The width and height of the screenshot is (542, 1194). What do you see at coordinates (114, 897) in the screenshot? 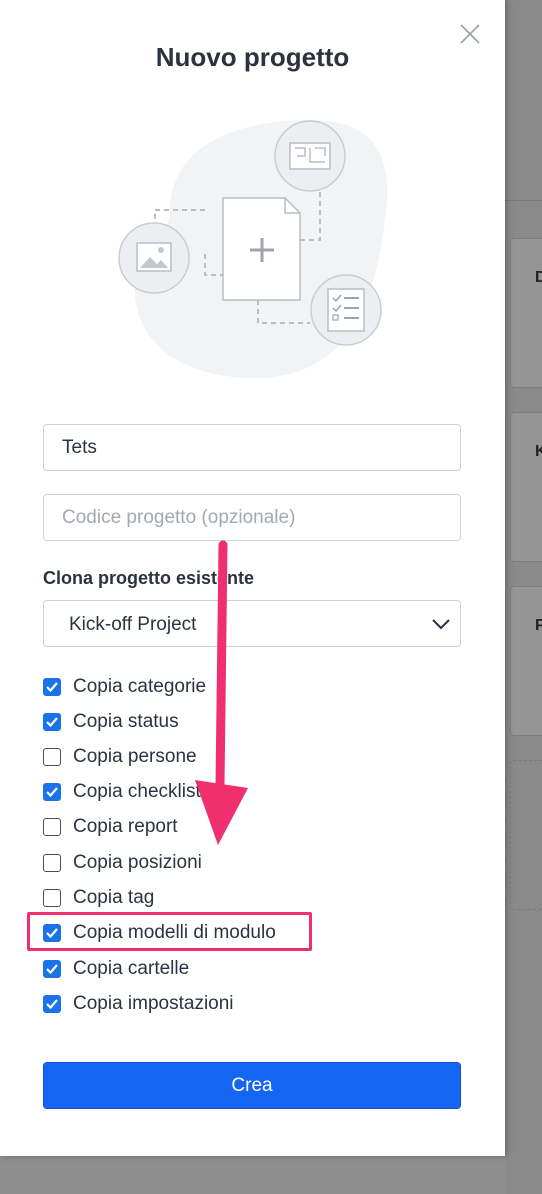
I see `option-label: Copia tag` at bounding box center [114, 897].